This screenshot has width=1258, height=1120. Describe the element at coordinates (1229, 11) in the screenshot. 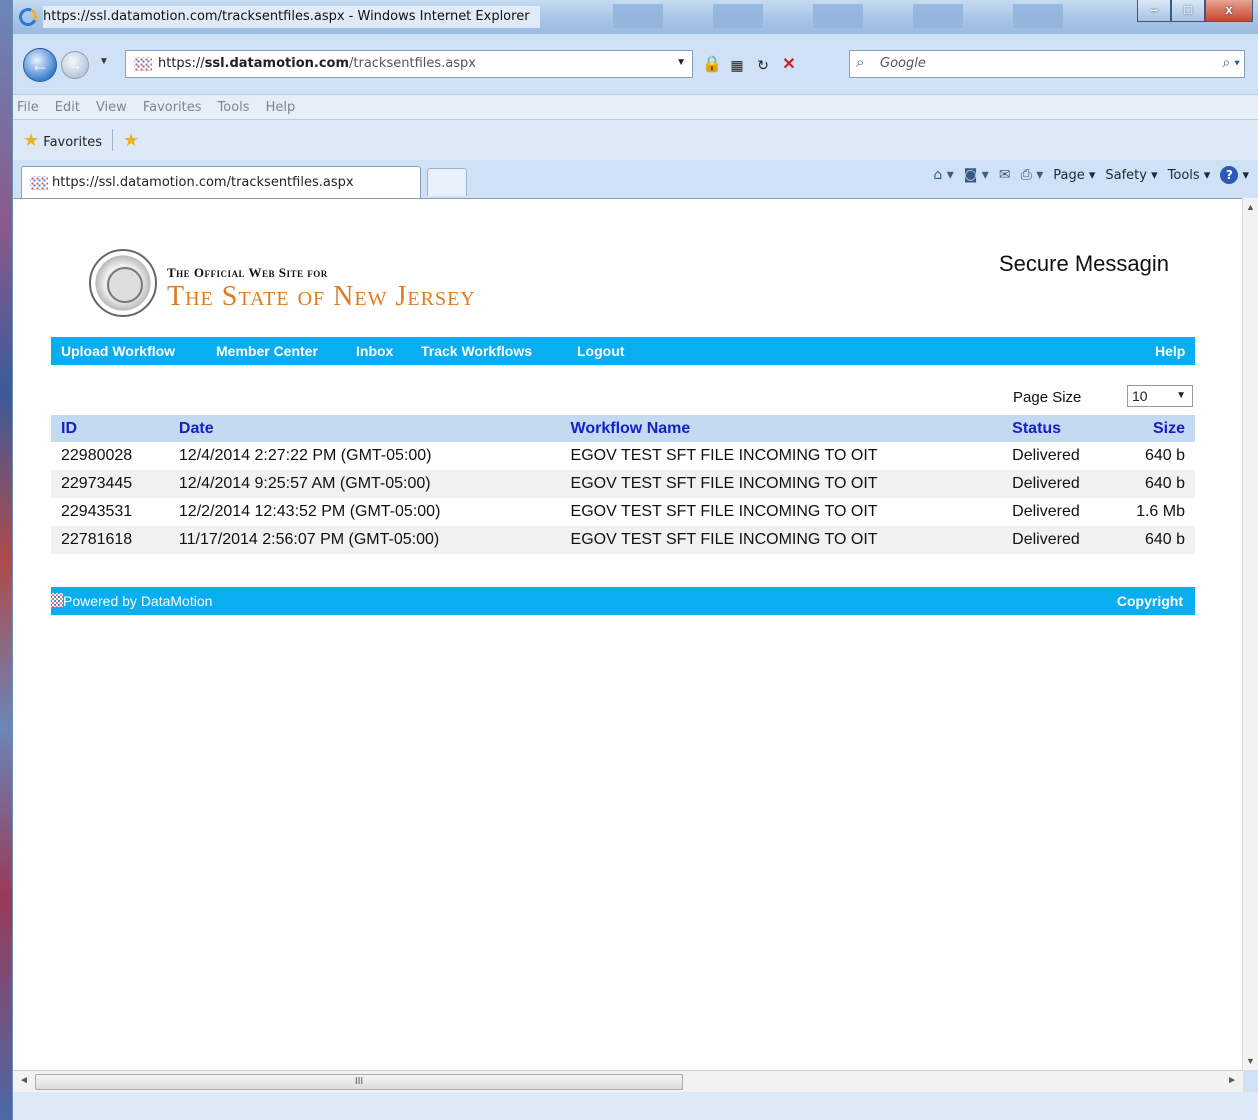

I see `close-button: x` at that location.